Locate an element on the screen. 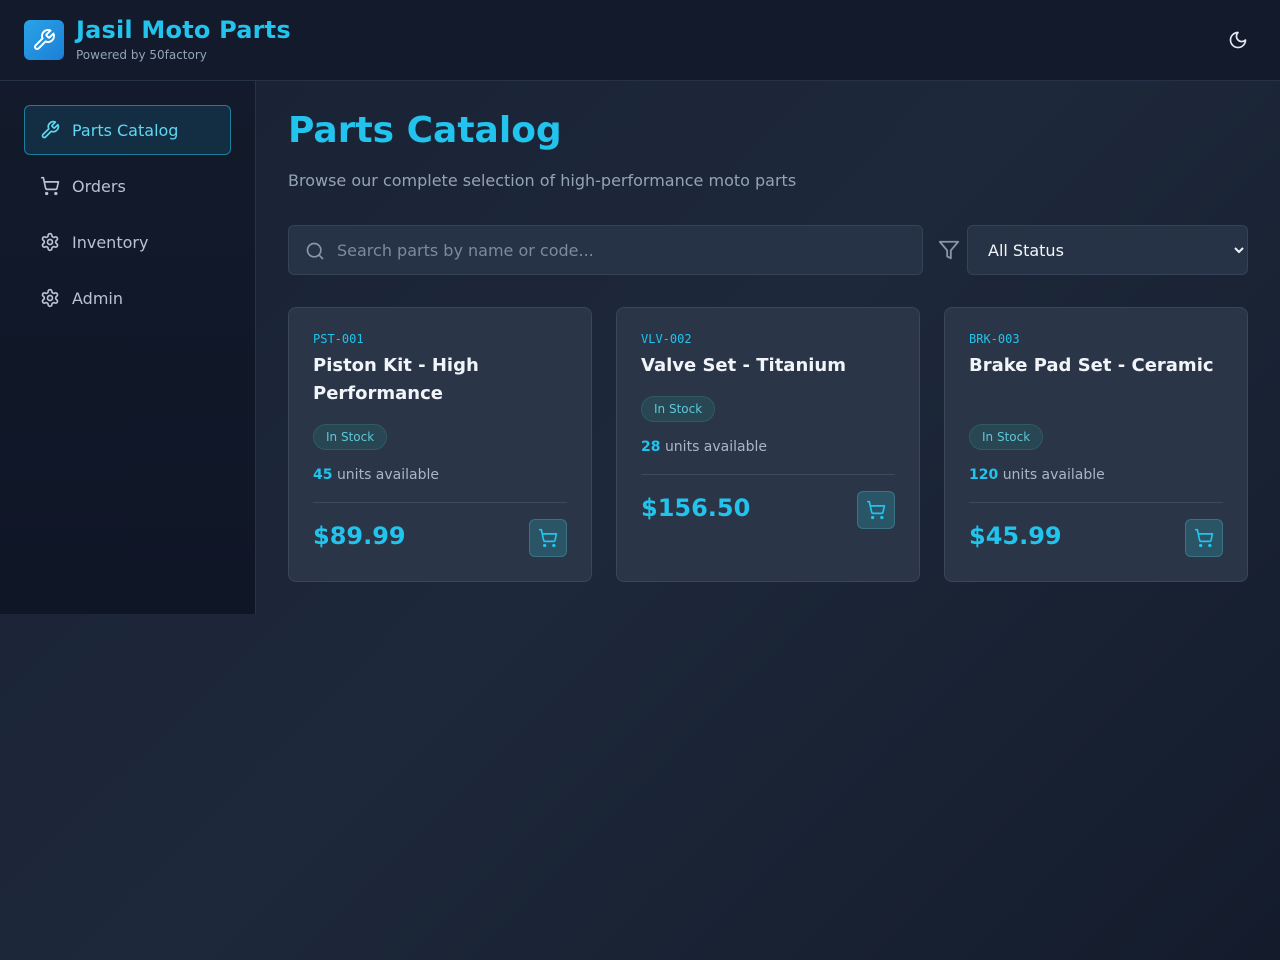  product-code: PST-001 is located at coordinates (338, 339).